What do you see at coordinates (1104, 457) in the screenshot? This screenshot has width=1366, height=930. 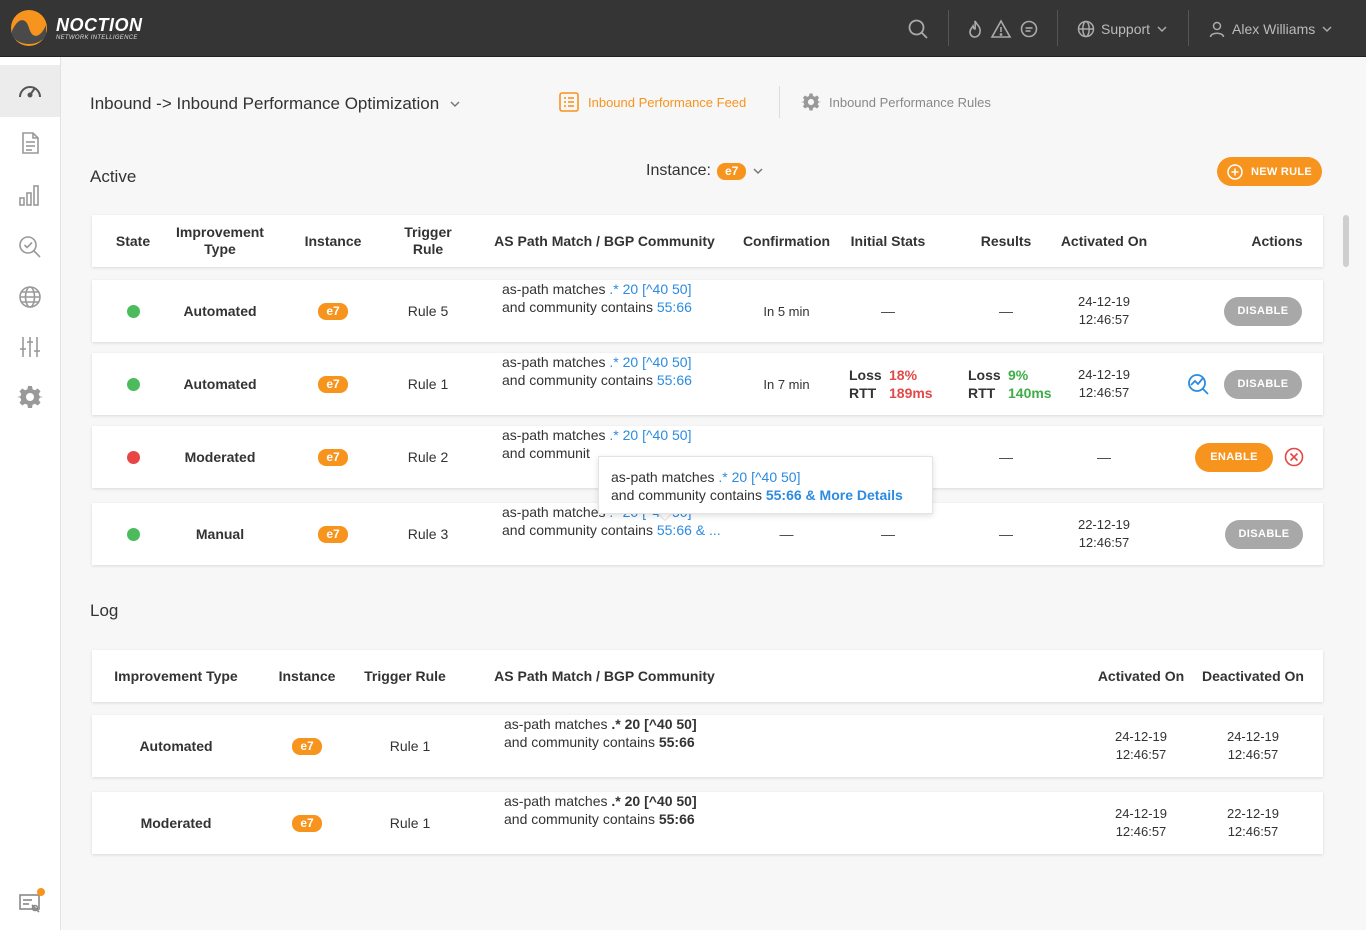 I see `activated-on: —` at bounding box center [1104, 457].